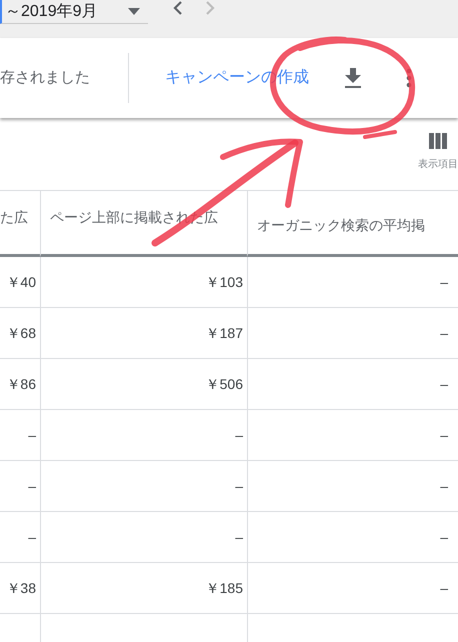  I want to click on columns-button: 表示項目, so click(435, 152).